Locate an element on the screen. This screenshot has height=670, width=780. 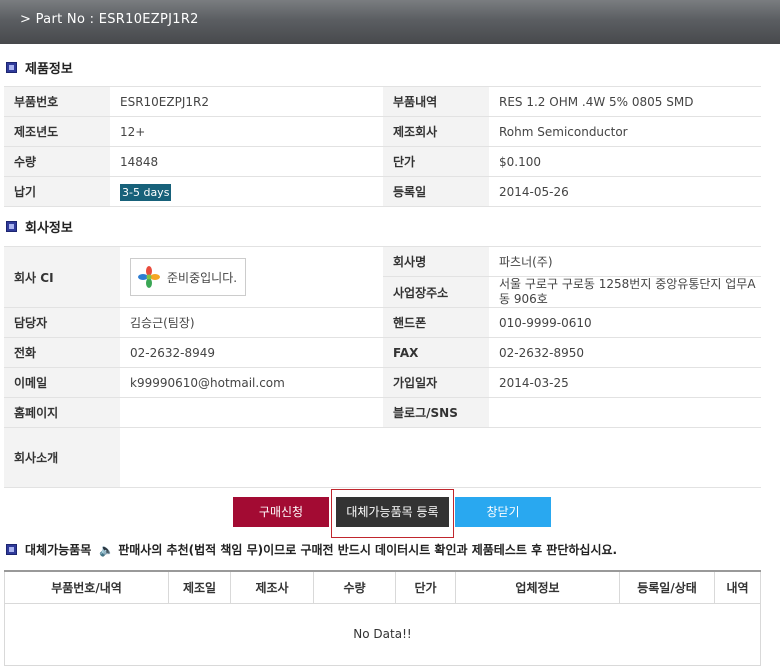
purchase-button: 구매신청 is located at coordinates (281, 512).